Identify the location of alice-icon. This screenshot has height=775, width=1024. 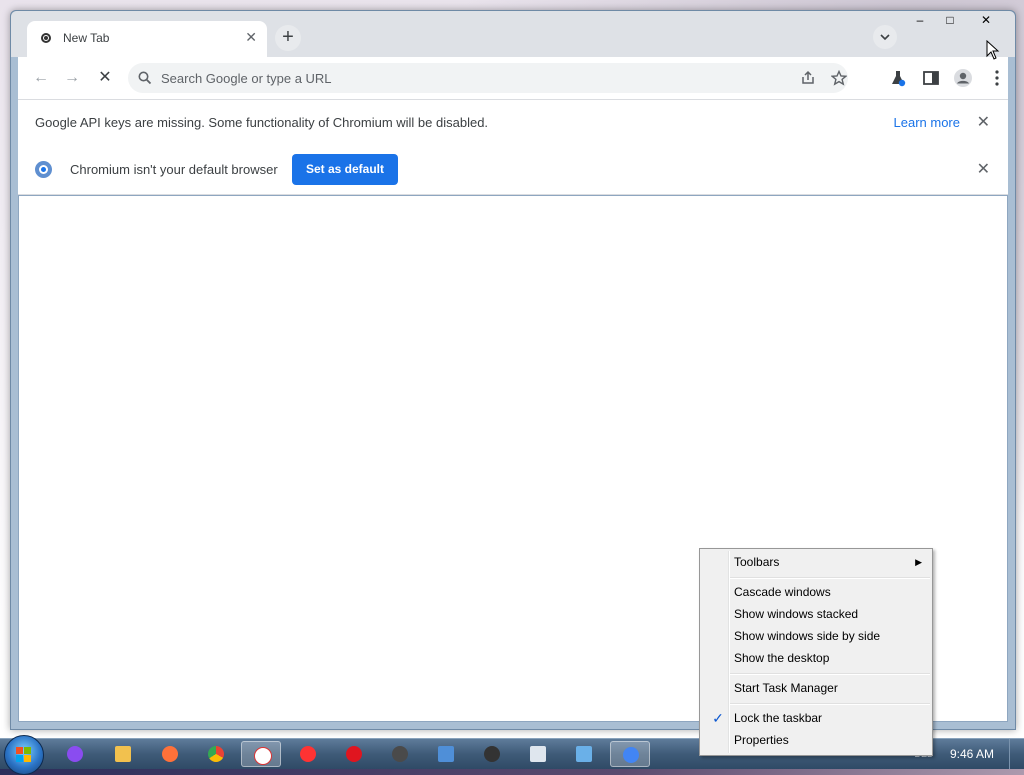
(75, 754).